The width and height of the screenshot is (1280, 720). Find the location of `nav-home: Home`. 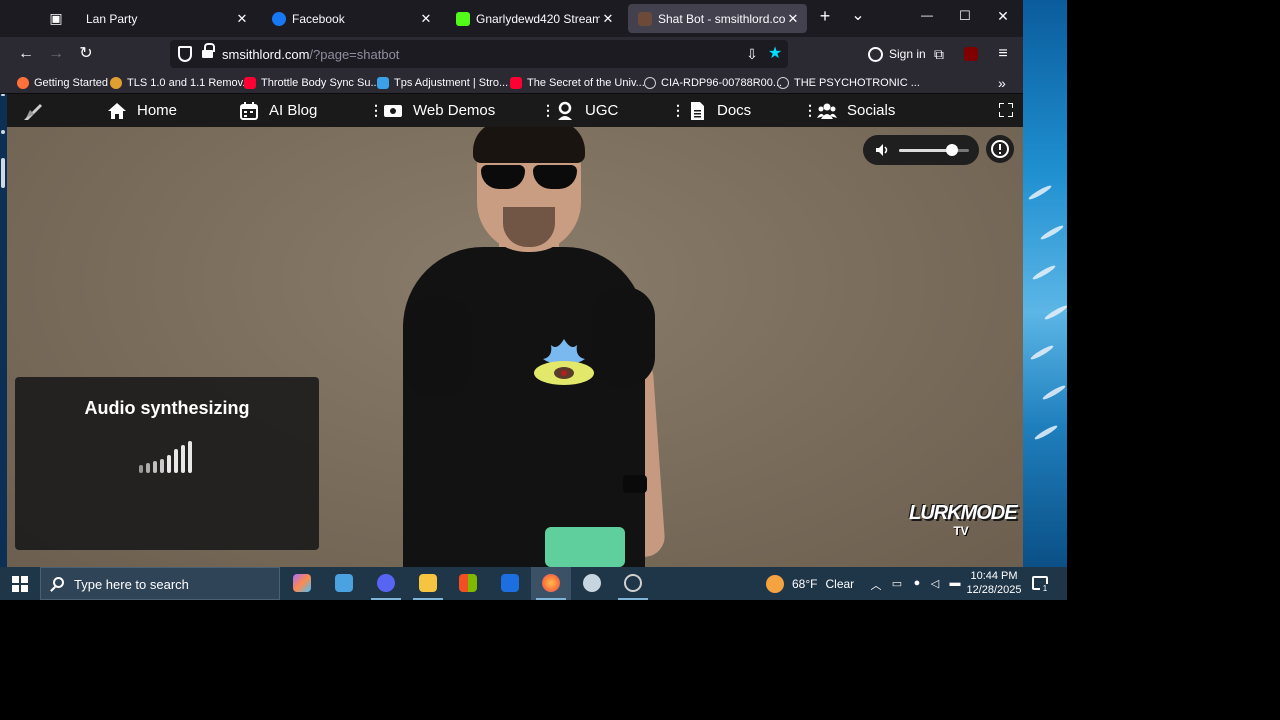

nav-home: Home is located at coordinates (142, 110).